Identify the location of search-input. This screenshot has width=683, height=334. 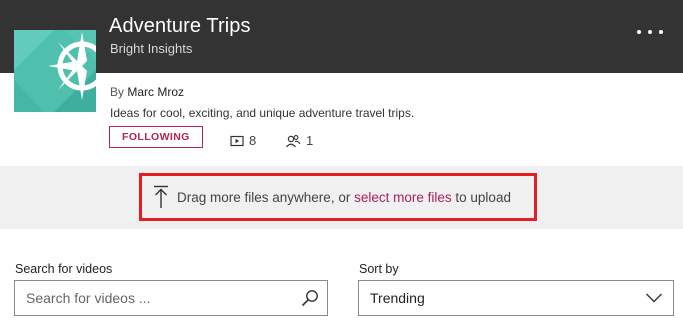
(155, 298).